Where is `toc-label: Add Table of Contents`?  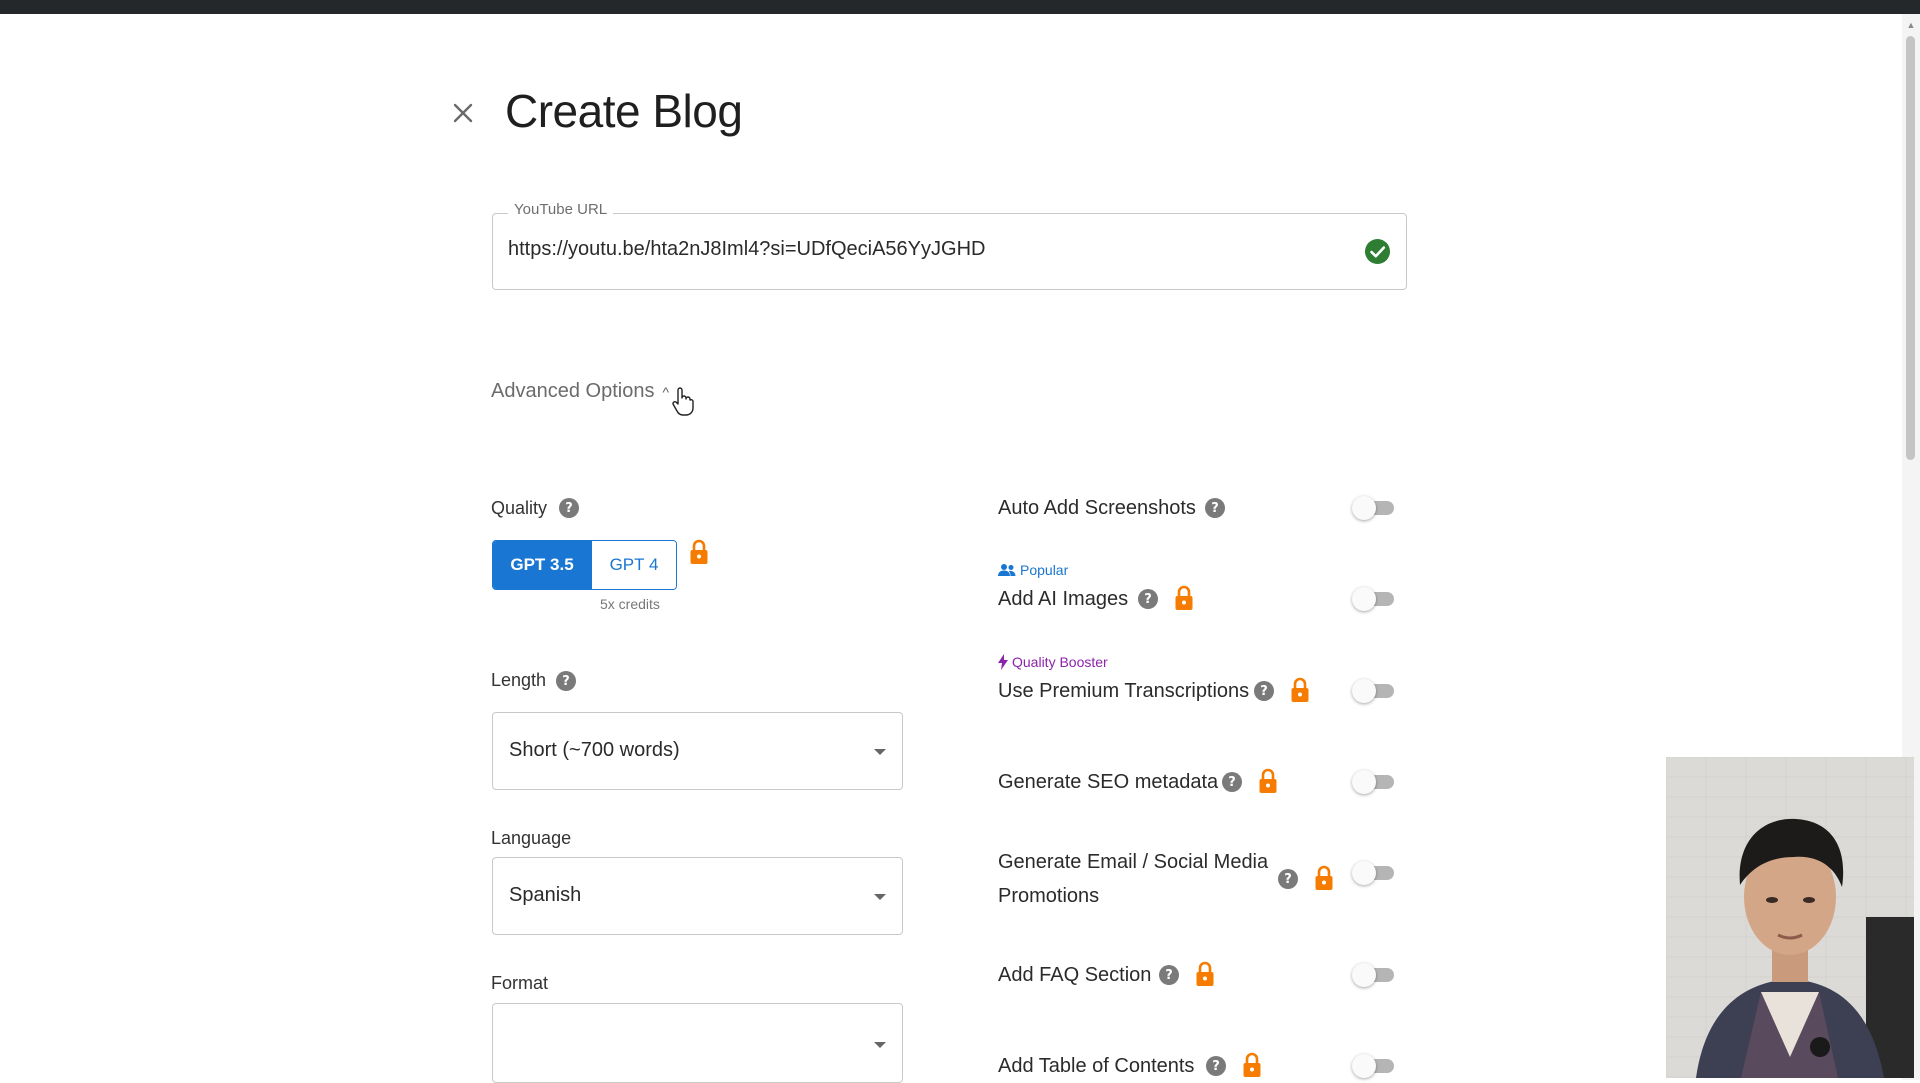 toc-label: Add Table of Contents is located at coordinates (1096, 1066).